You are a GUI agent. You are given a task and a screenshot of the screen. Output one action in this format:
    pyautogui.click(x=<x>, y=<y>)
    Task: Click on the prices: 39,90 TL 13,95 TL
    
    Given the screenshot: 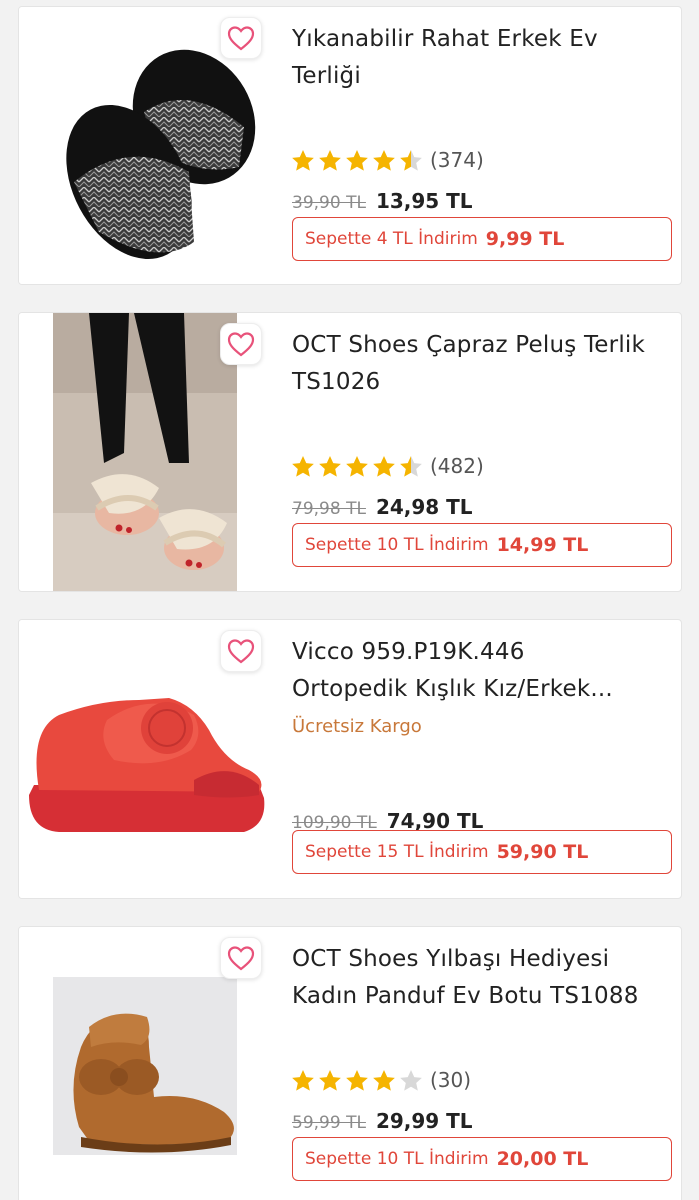 What is the action you would take?
    pyautogui.click(x=382, y=201)
    